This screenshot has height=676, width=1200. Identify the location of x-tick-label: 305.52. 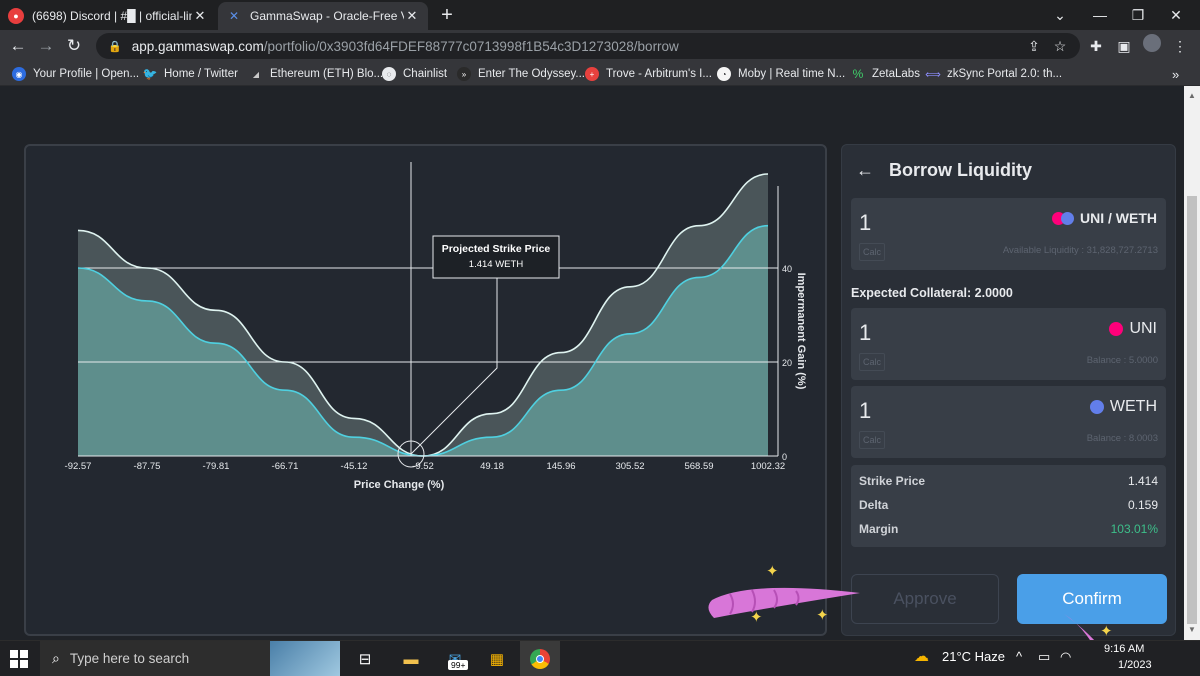
(629, 466).